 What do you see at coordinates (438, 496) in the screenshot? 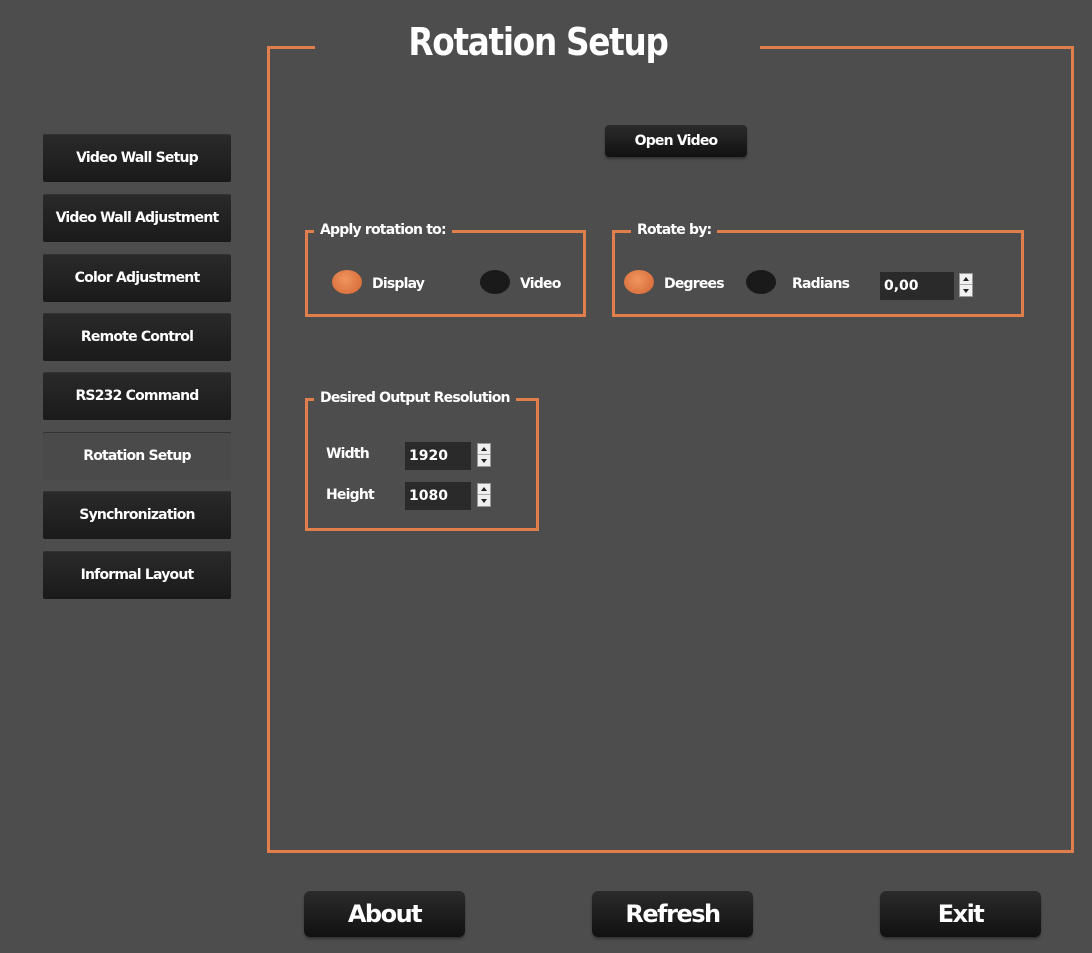
I see `height-input: 1080` at bounding box center [438, 496].